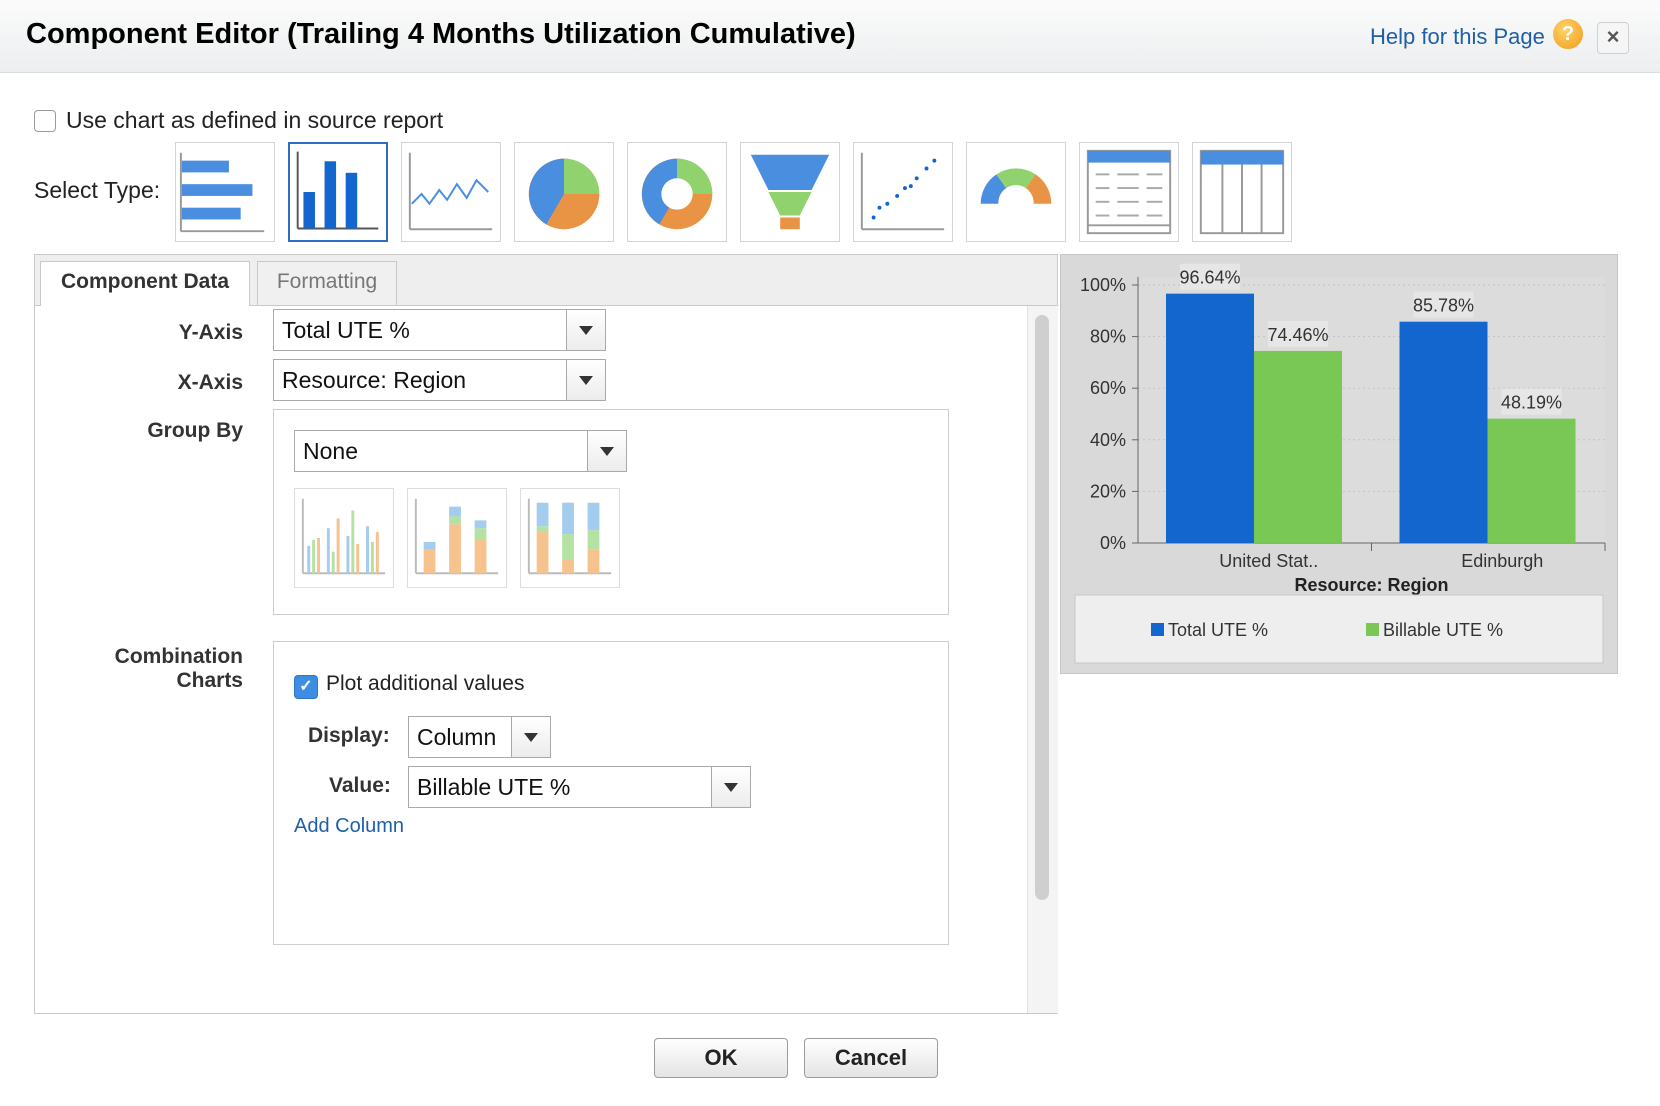  Describe the element at coordinates (178, 656) in the screenshot. I see `combination-label-line1: Combination` at that location.